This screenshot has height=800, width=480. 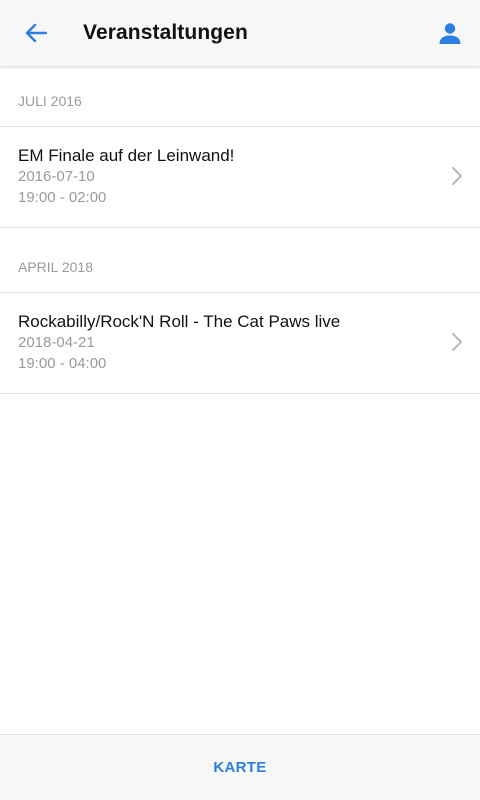 I want to click on profile-button, so click(x=450, y=33).